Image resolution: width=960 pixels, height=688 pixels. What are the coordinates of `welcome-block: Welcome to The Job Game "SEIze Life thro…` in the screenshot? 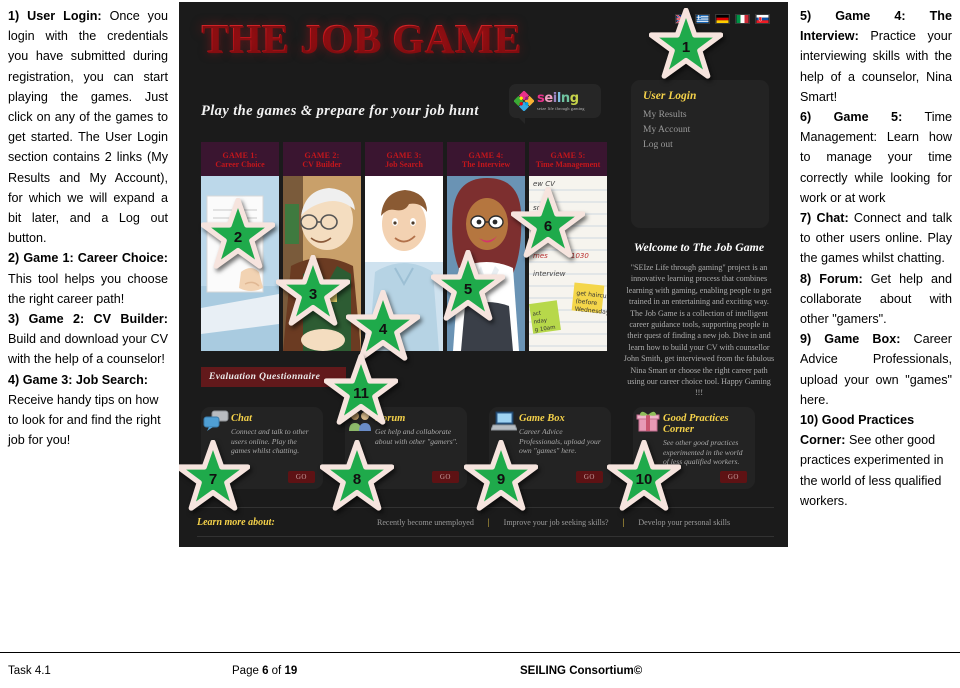 It's located at (699, 319).